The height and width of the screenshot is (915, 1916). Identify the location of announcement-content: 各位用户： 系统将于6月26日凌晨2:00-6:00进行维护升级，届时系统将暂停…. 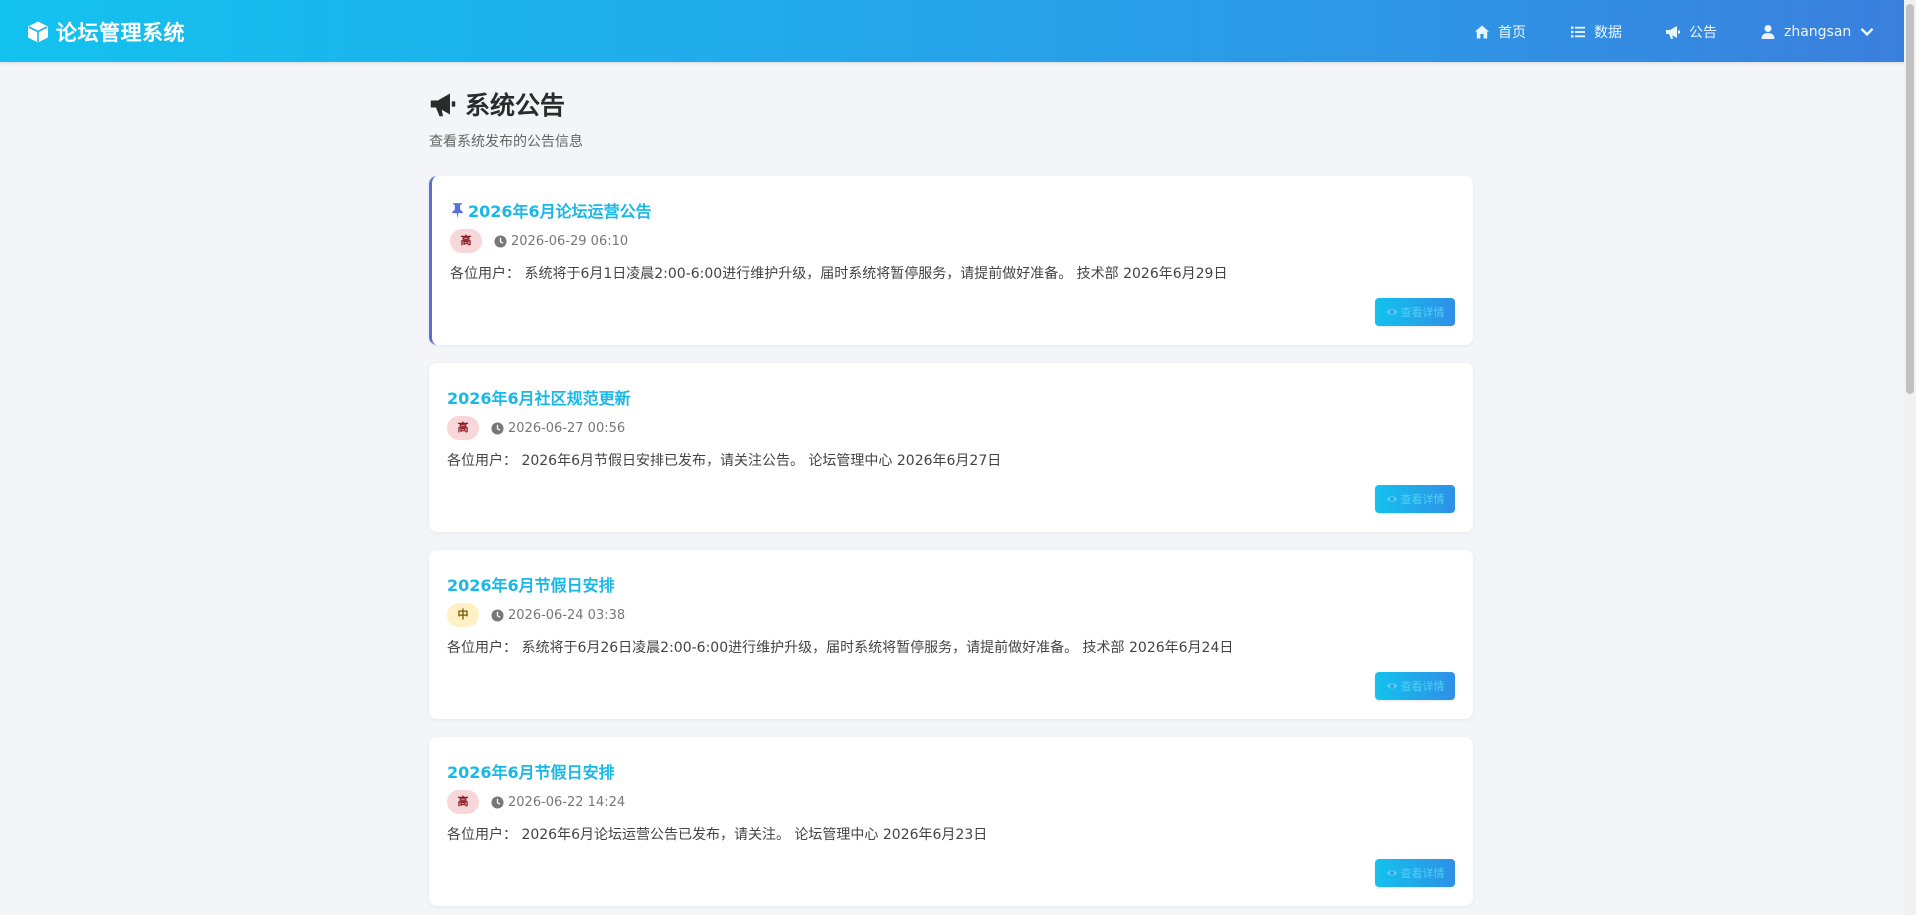
(840, 648).